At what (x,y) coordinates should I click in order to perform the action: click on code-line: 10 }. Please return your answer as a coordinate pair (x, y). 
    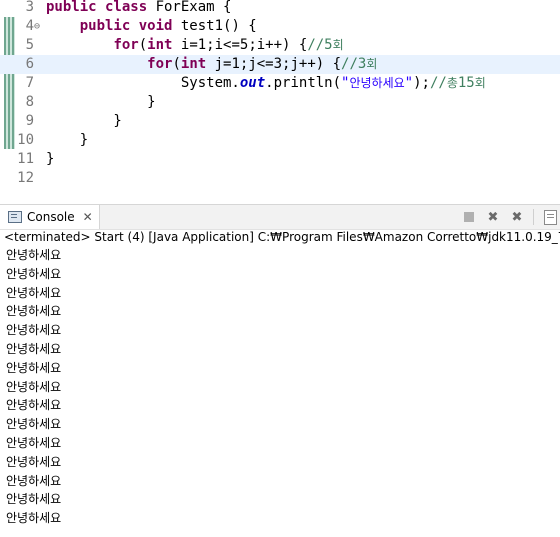
    Looking at the image, I should click on (280, 140).